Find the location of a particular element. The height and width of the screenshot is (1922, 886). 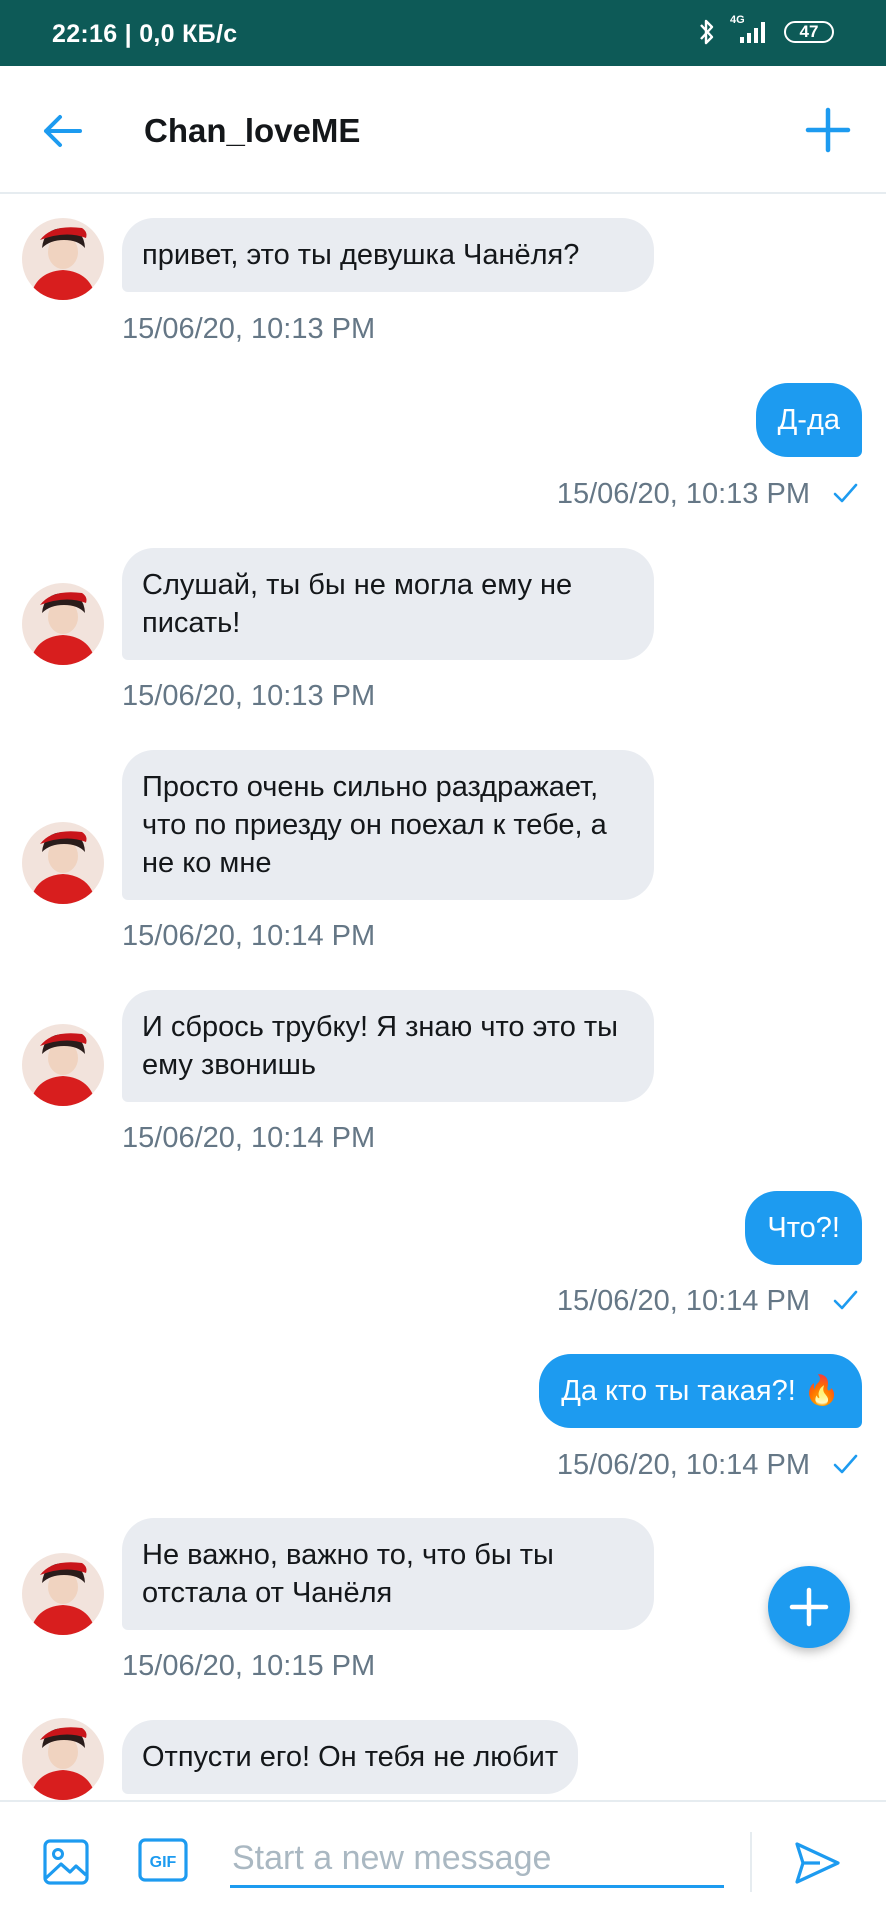

conversation-header: Chan_loveME is located at coordinates (443, 130).